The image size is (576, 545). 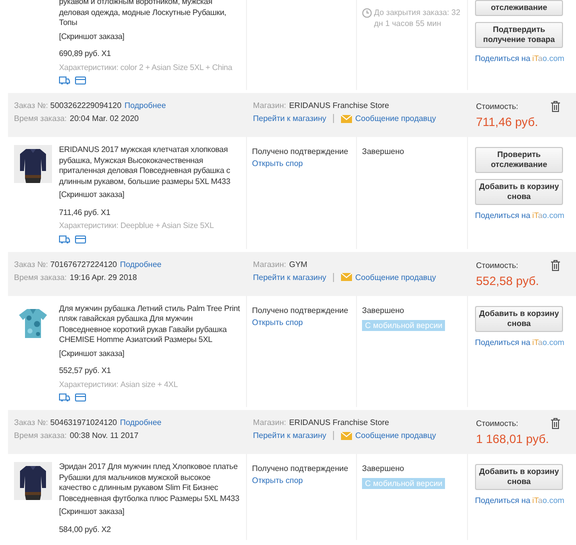 What do you see at coordinates (513, 439) in the screenshot?
I see `cost-value: 1 168,01 руб.` at bounding box center [513, 439].